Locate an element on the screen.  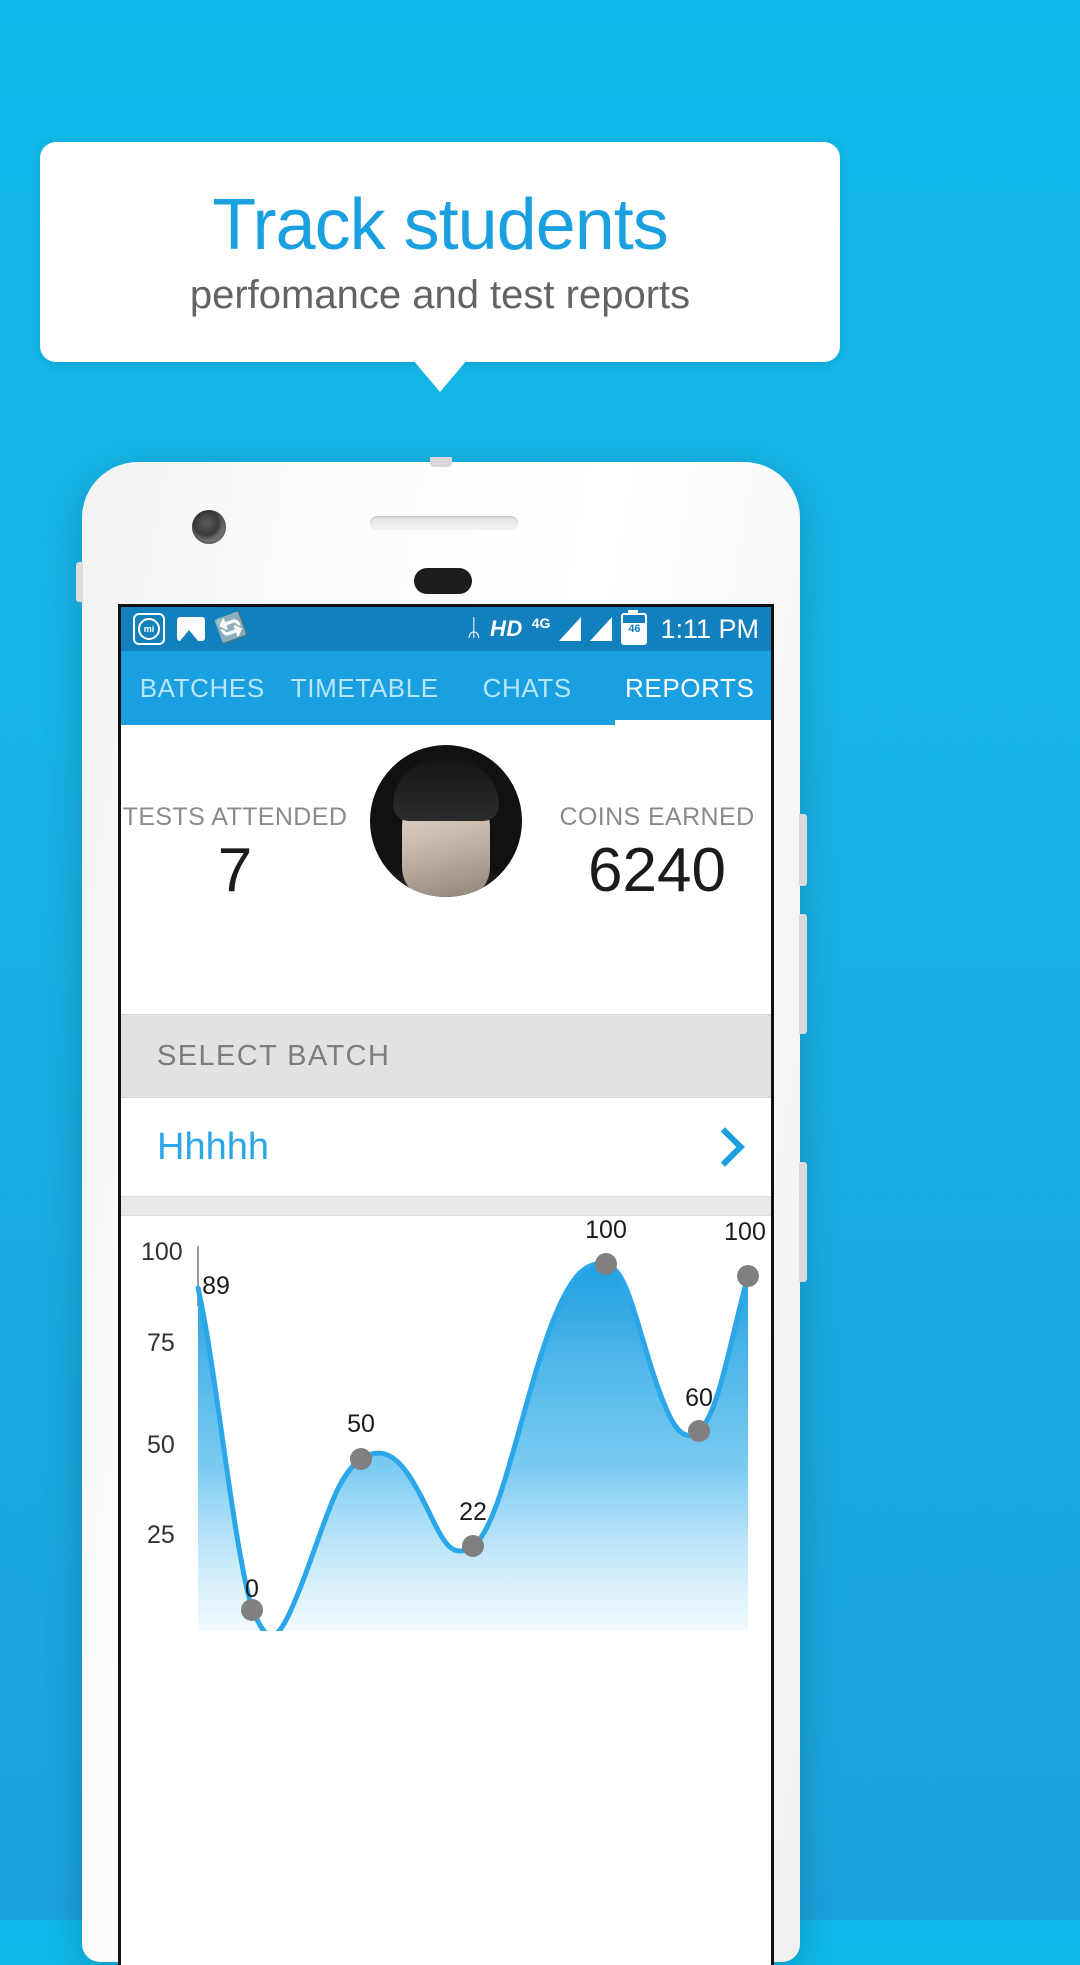
ytick-50: 50 is located at coordinates (161, 1445).